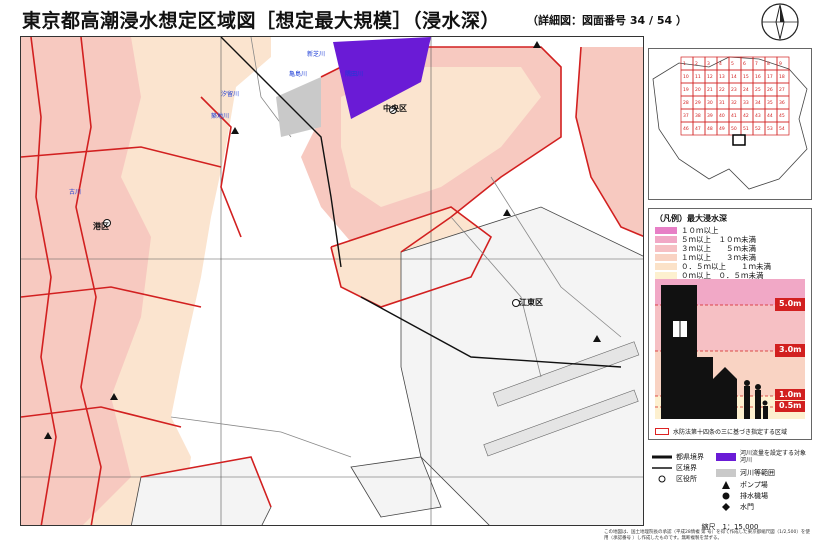 The width and height of the screenshot is (816, 556). What do you see at coordinates (710, 77) in the screenshot?
I see `index-cell-number: 12` at bounding box center [710, 77].